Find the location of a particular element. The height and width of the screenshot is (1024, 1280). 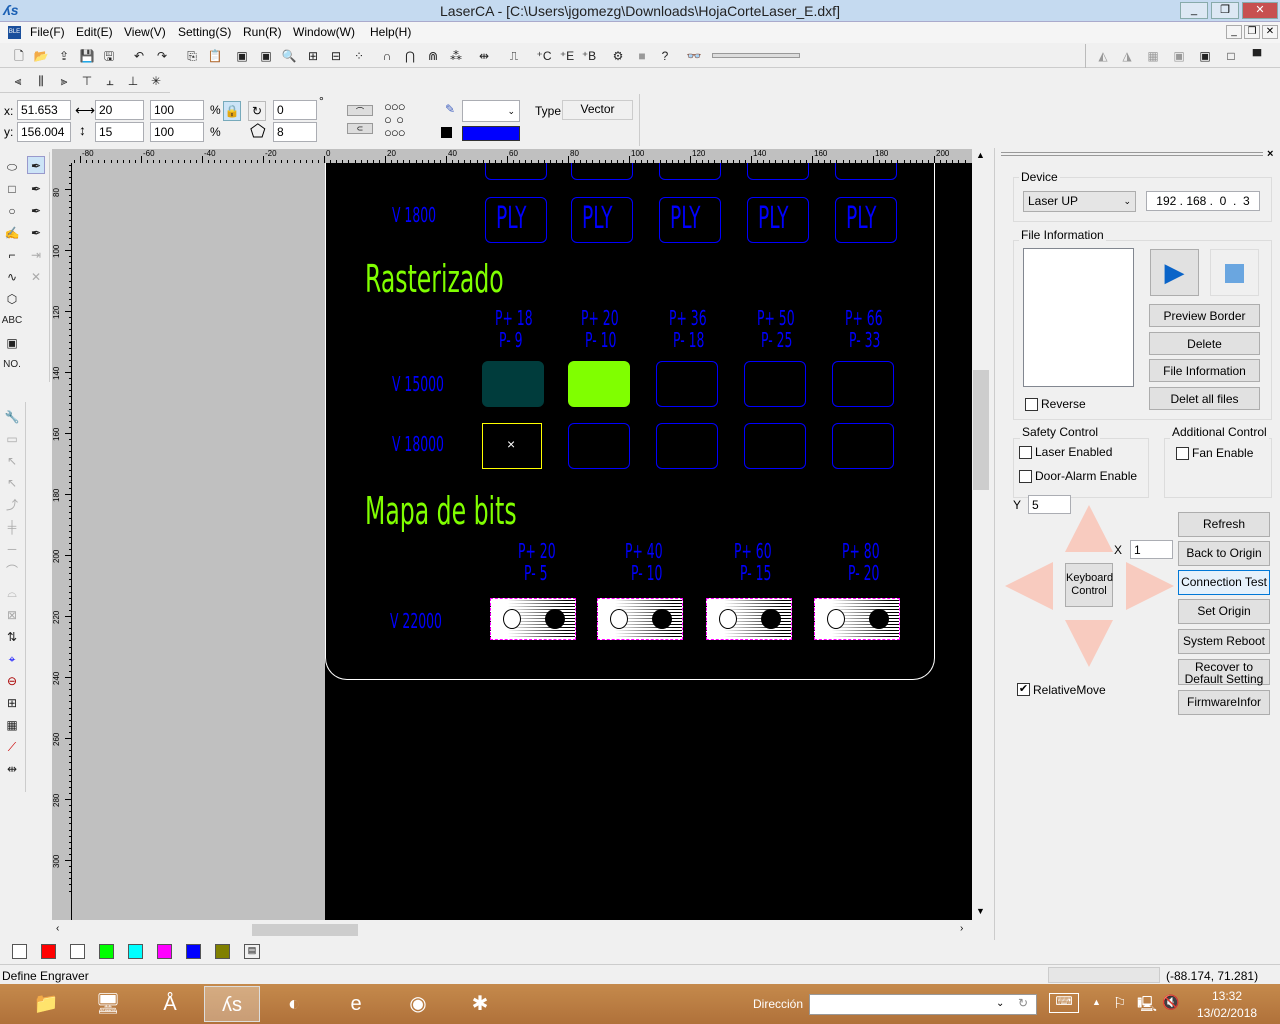

volume-muted-icon: 🔇 is located at coordinates (1170, 1002).